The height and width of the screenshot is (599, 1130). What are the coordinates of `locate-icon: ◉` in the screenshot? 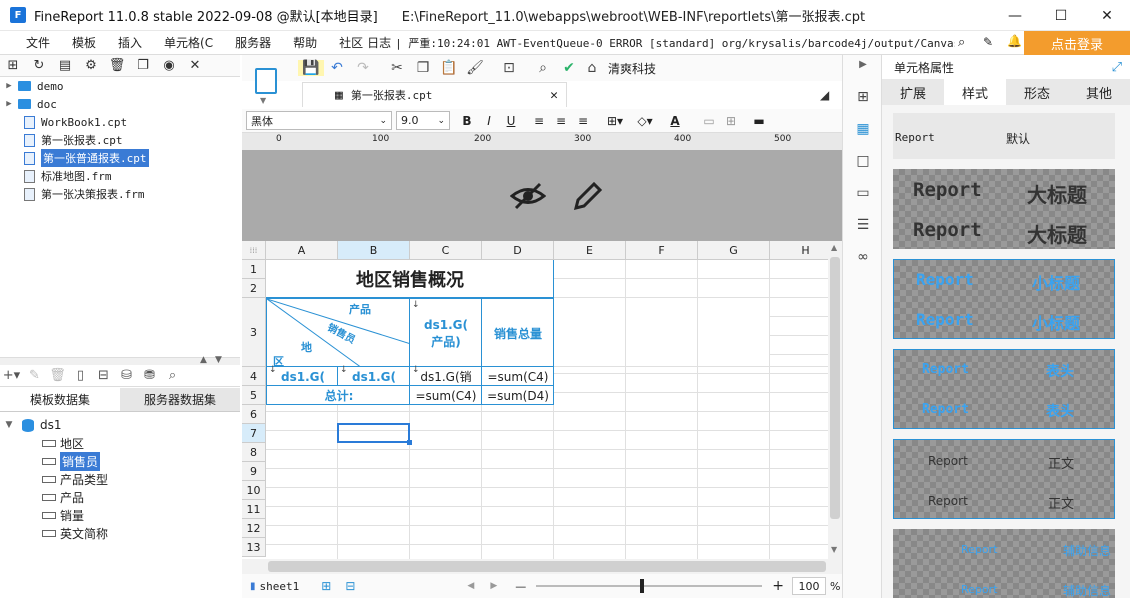 It's located at (169, 65).